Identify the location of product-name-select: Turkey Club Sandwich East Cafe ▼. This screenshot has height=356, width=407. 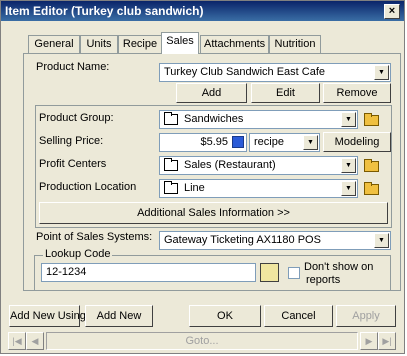
(275, 72).